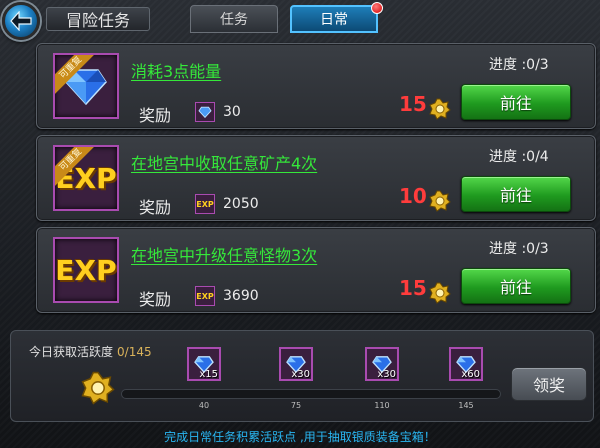 Image resolution: width=600 pixels, height=448 pixels. I want to click on activity-points: 10, so click(413, 196).